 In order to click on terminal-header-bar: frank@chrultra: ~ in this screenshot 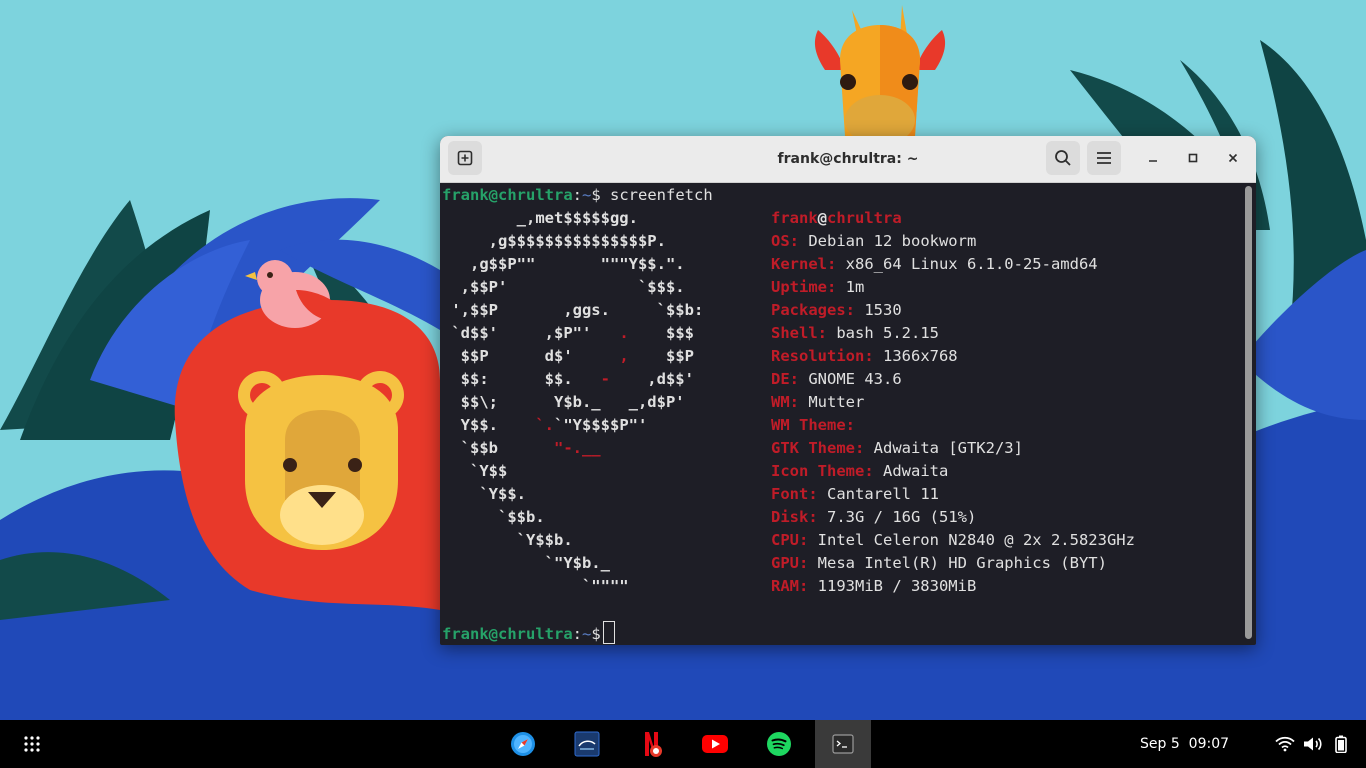, I will do `click(848, 159)`.